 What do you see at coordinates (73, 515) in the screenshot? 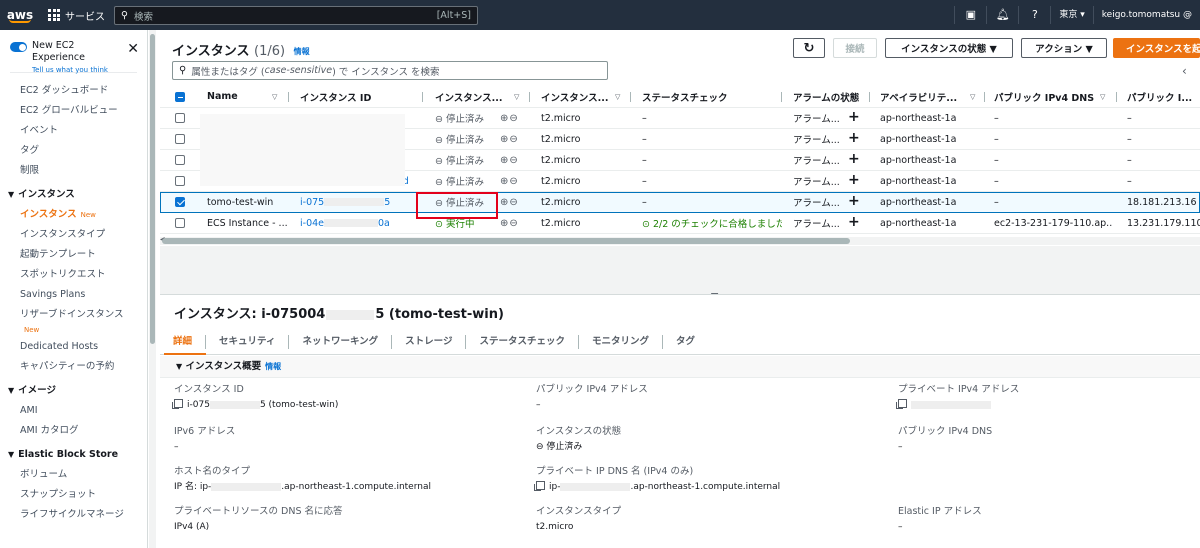
I see `sidebar-item-lifecycle-manager: ライフサイクルマネージ` at bounding box center [73, 515].